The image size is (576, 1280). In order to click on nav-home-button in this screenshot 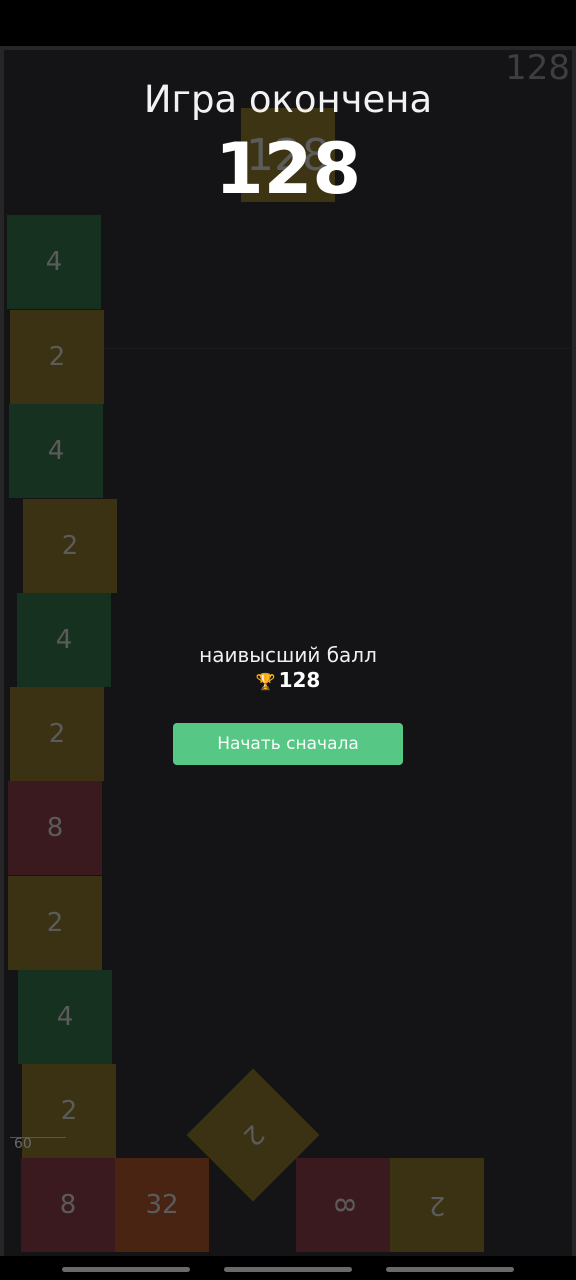, I will do `click(288, 1269)`.